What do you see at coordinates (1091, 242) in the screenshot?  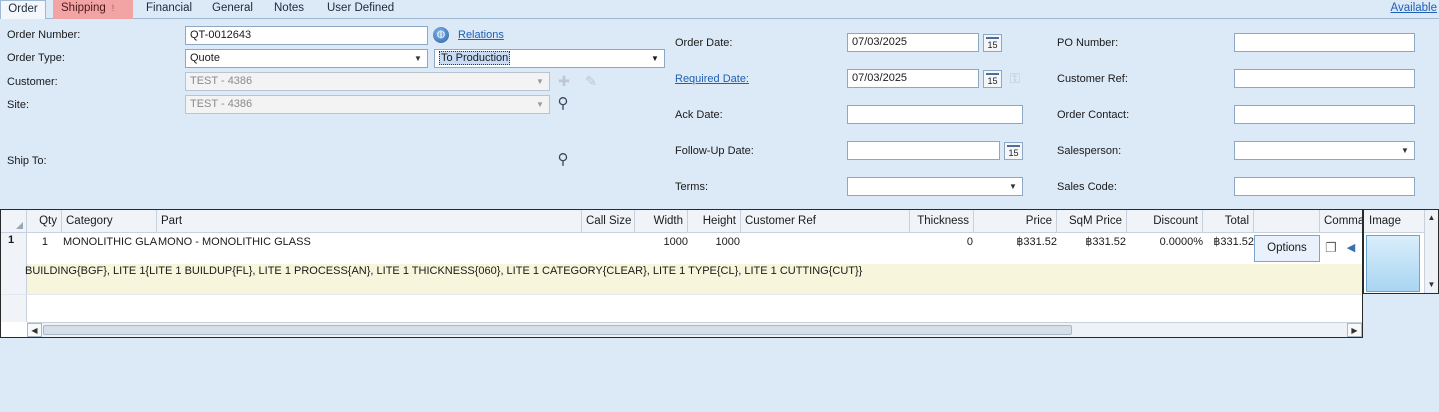 I see `cell-sqm-price: ฿331.52` at bounding box center [1091, 242].